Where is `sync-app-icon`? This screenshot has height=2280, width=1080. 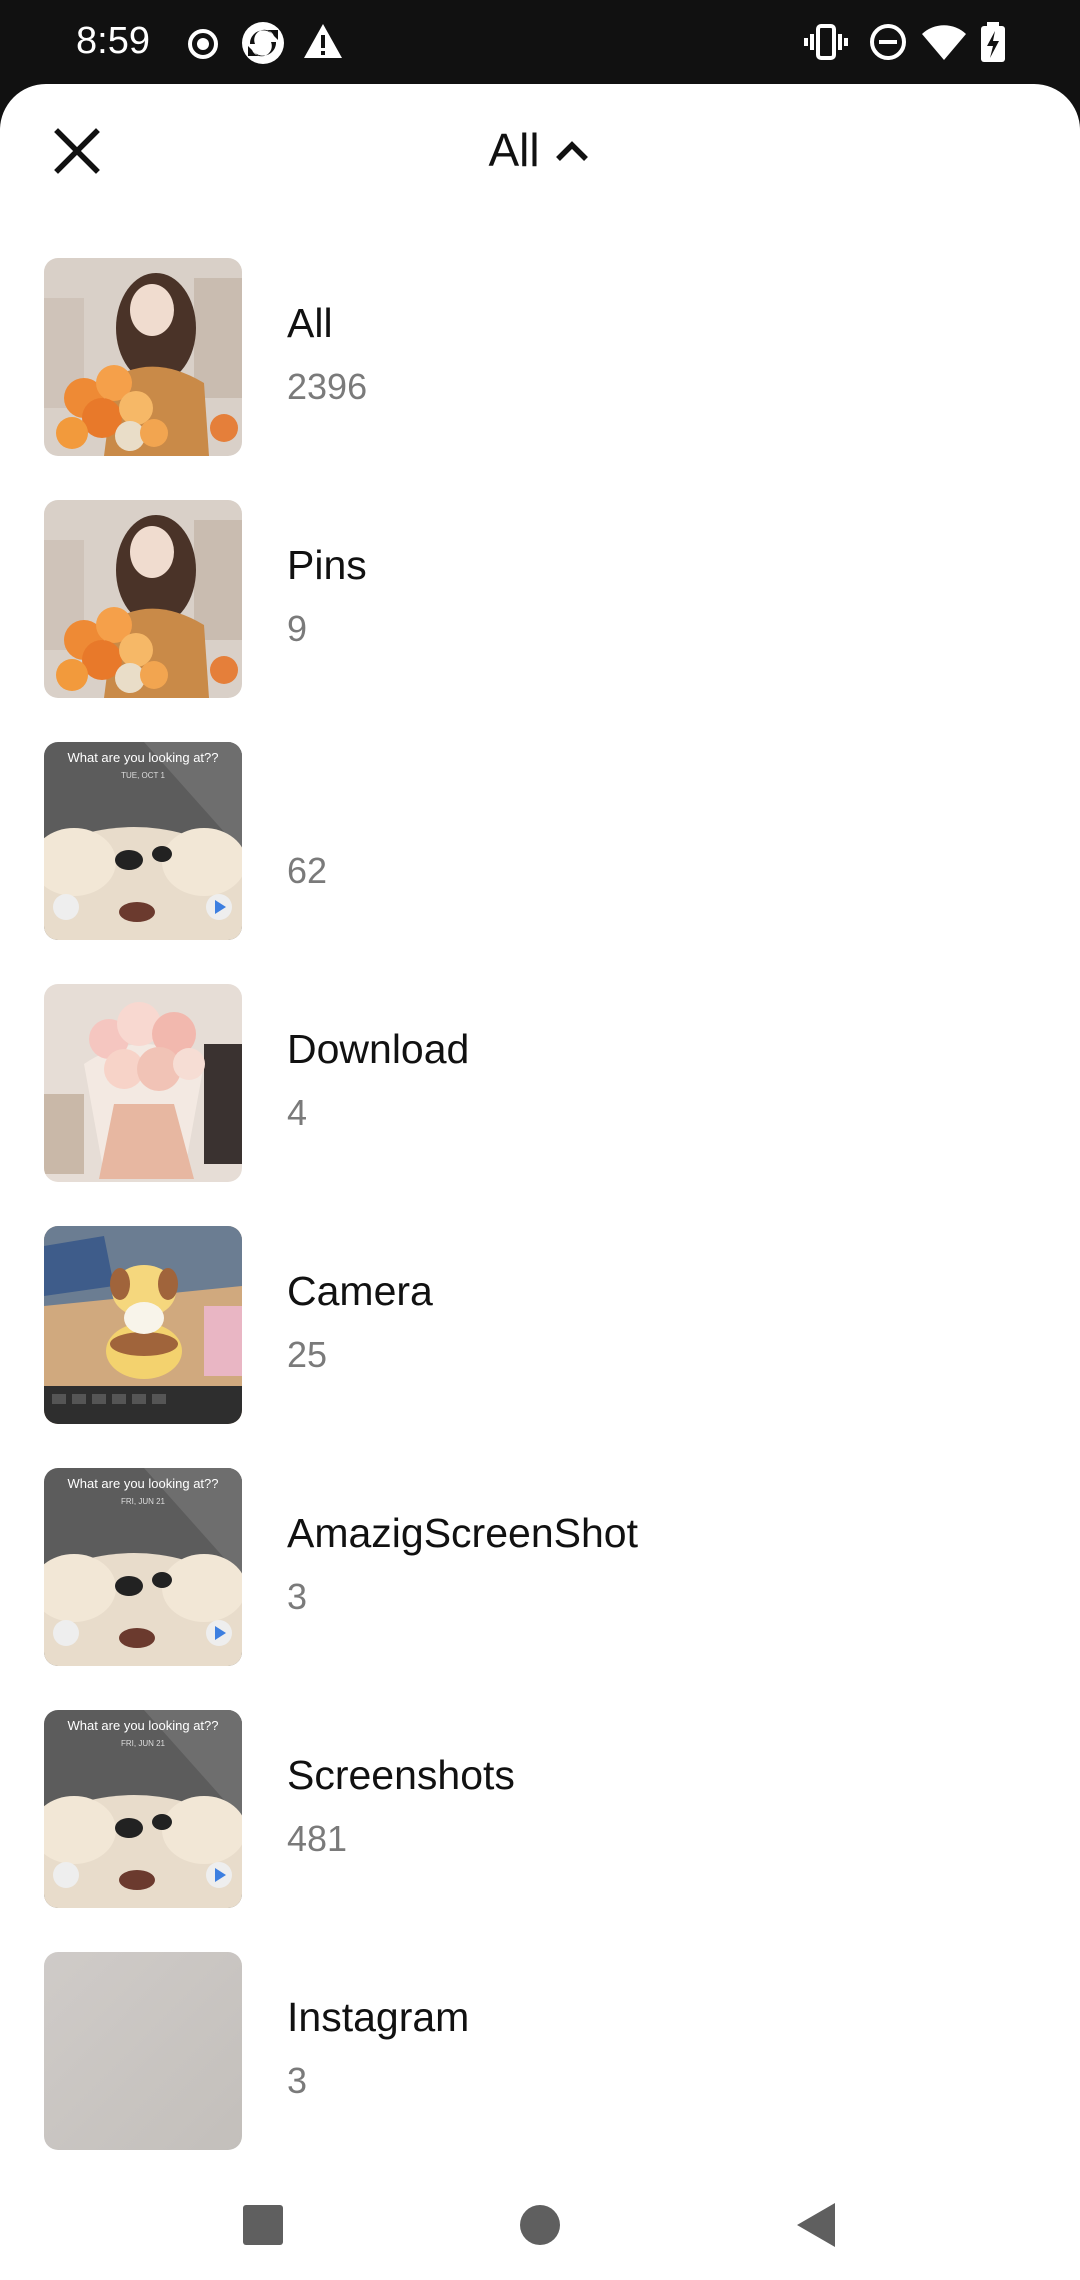
sync-app-icon is located at coordinates (263, 43).